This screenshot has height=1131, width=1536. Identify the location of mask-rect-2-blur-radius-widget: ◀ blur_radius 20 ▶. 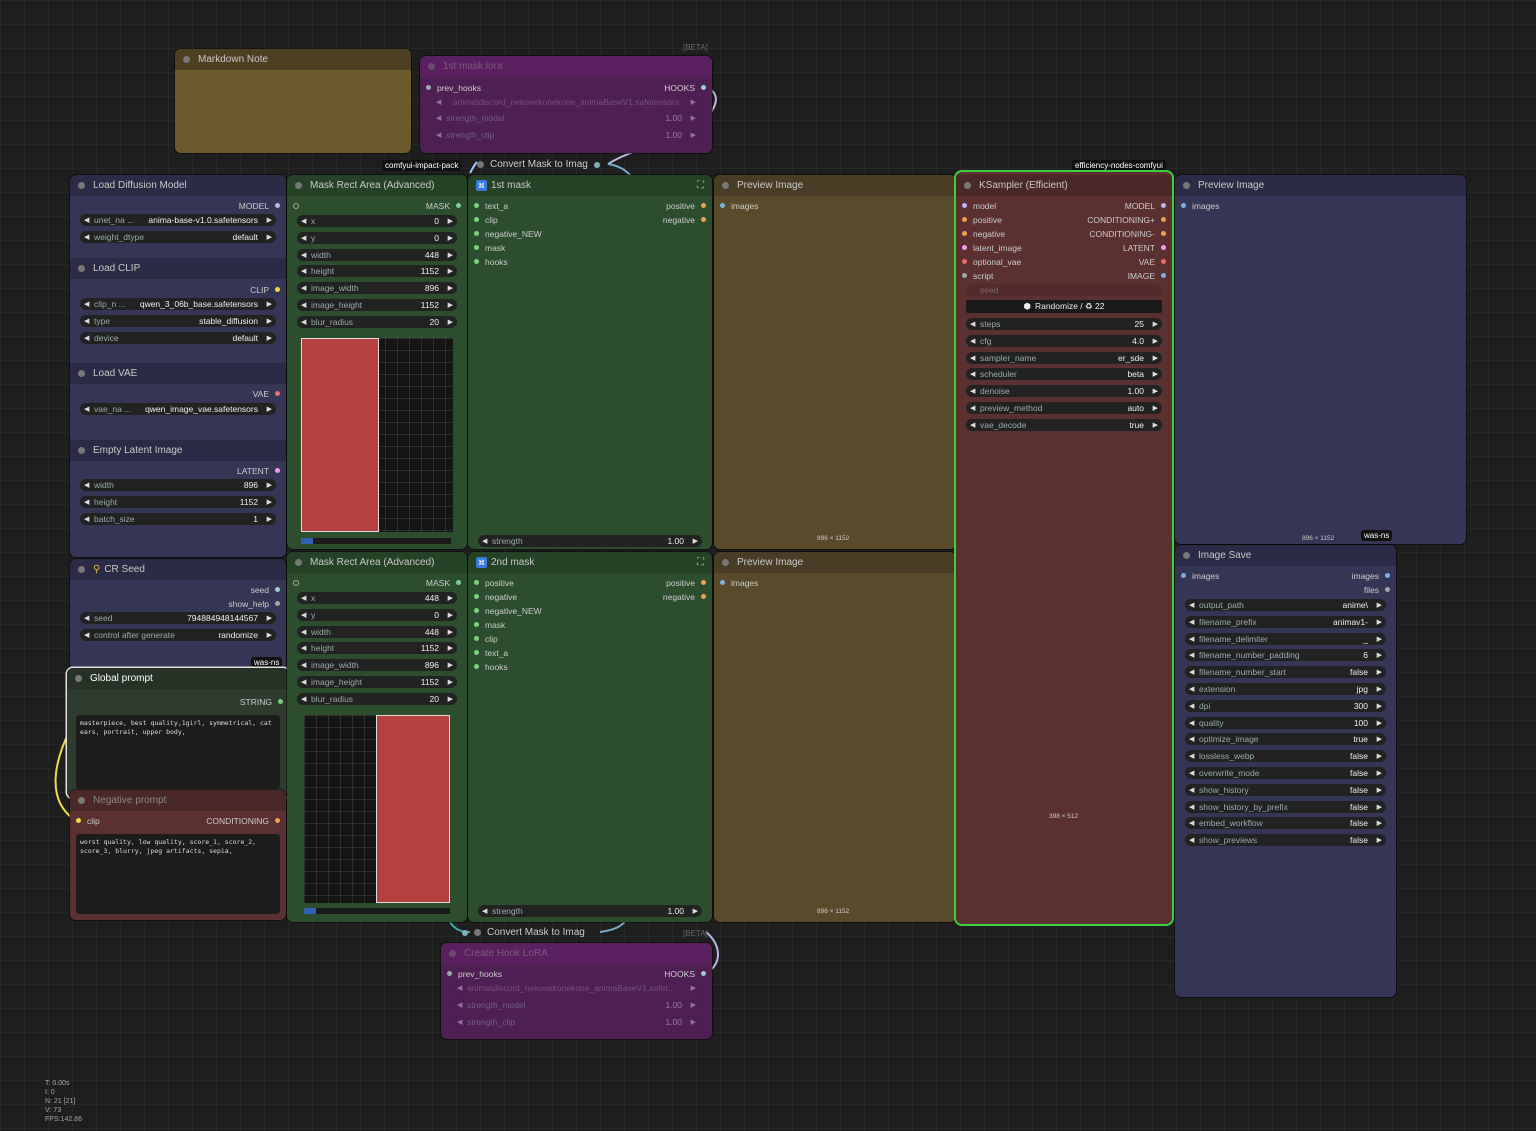
(377, 698).